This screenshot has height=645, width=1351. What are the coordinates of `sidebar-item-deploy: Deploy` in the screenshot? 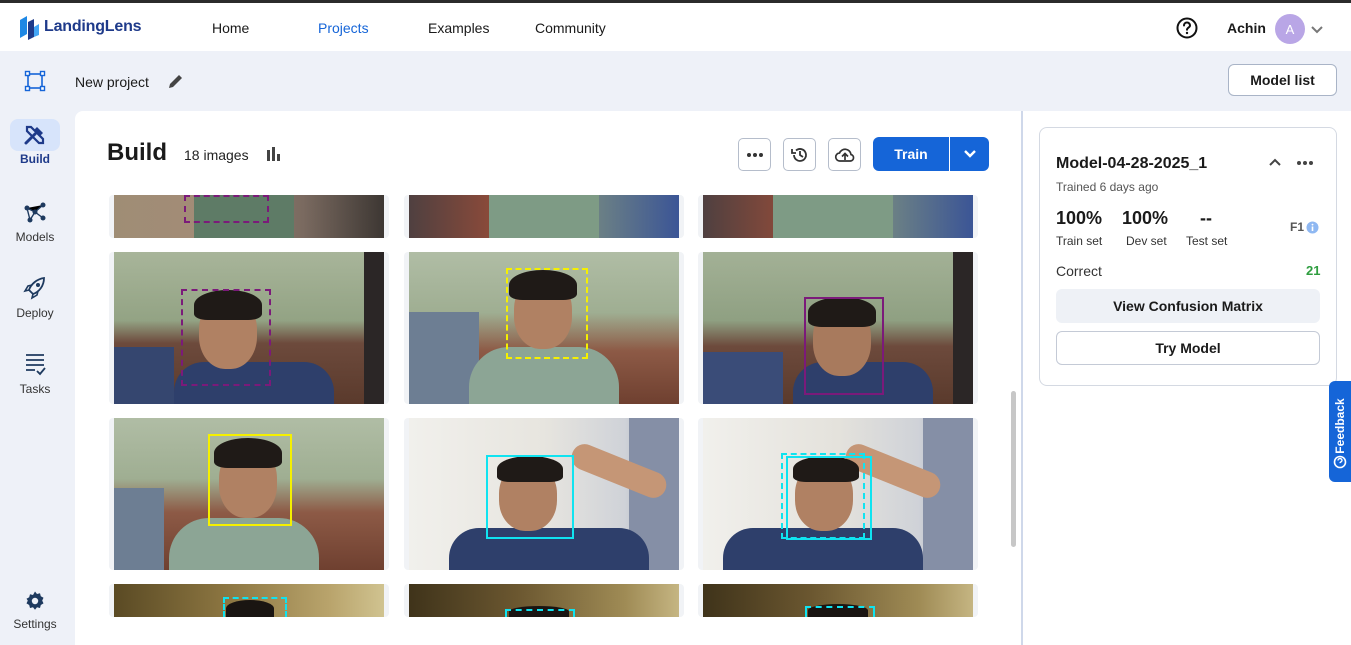 It's located at (35, 297).